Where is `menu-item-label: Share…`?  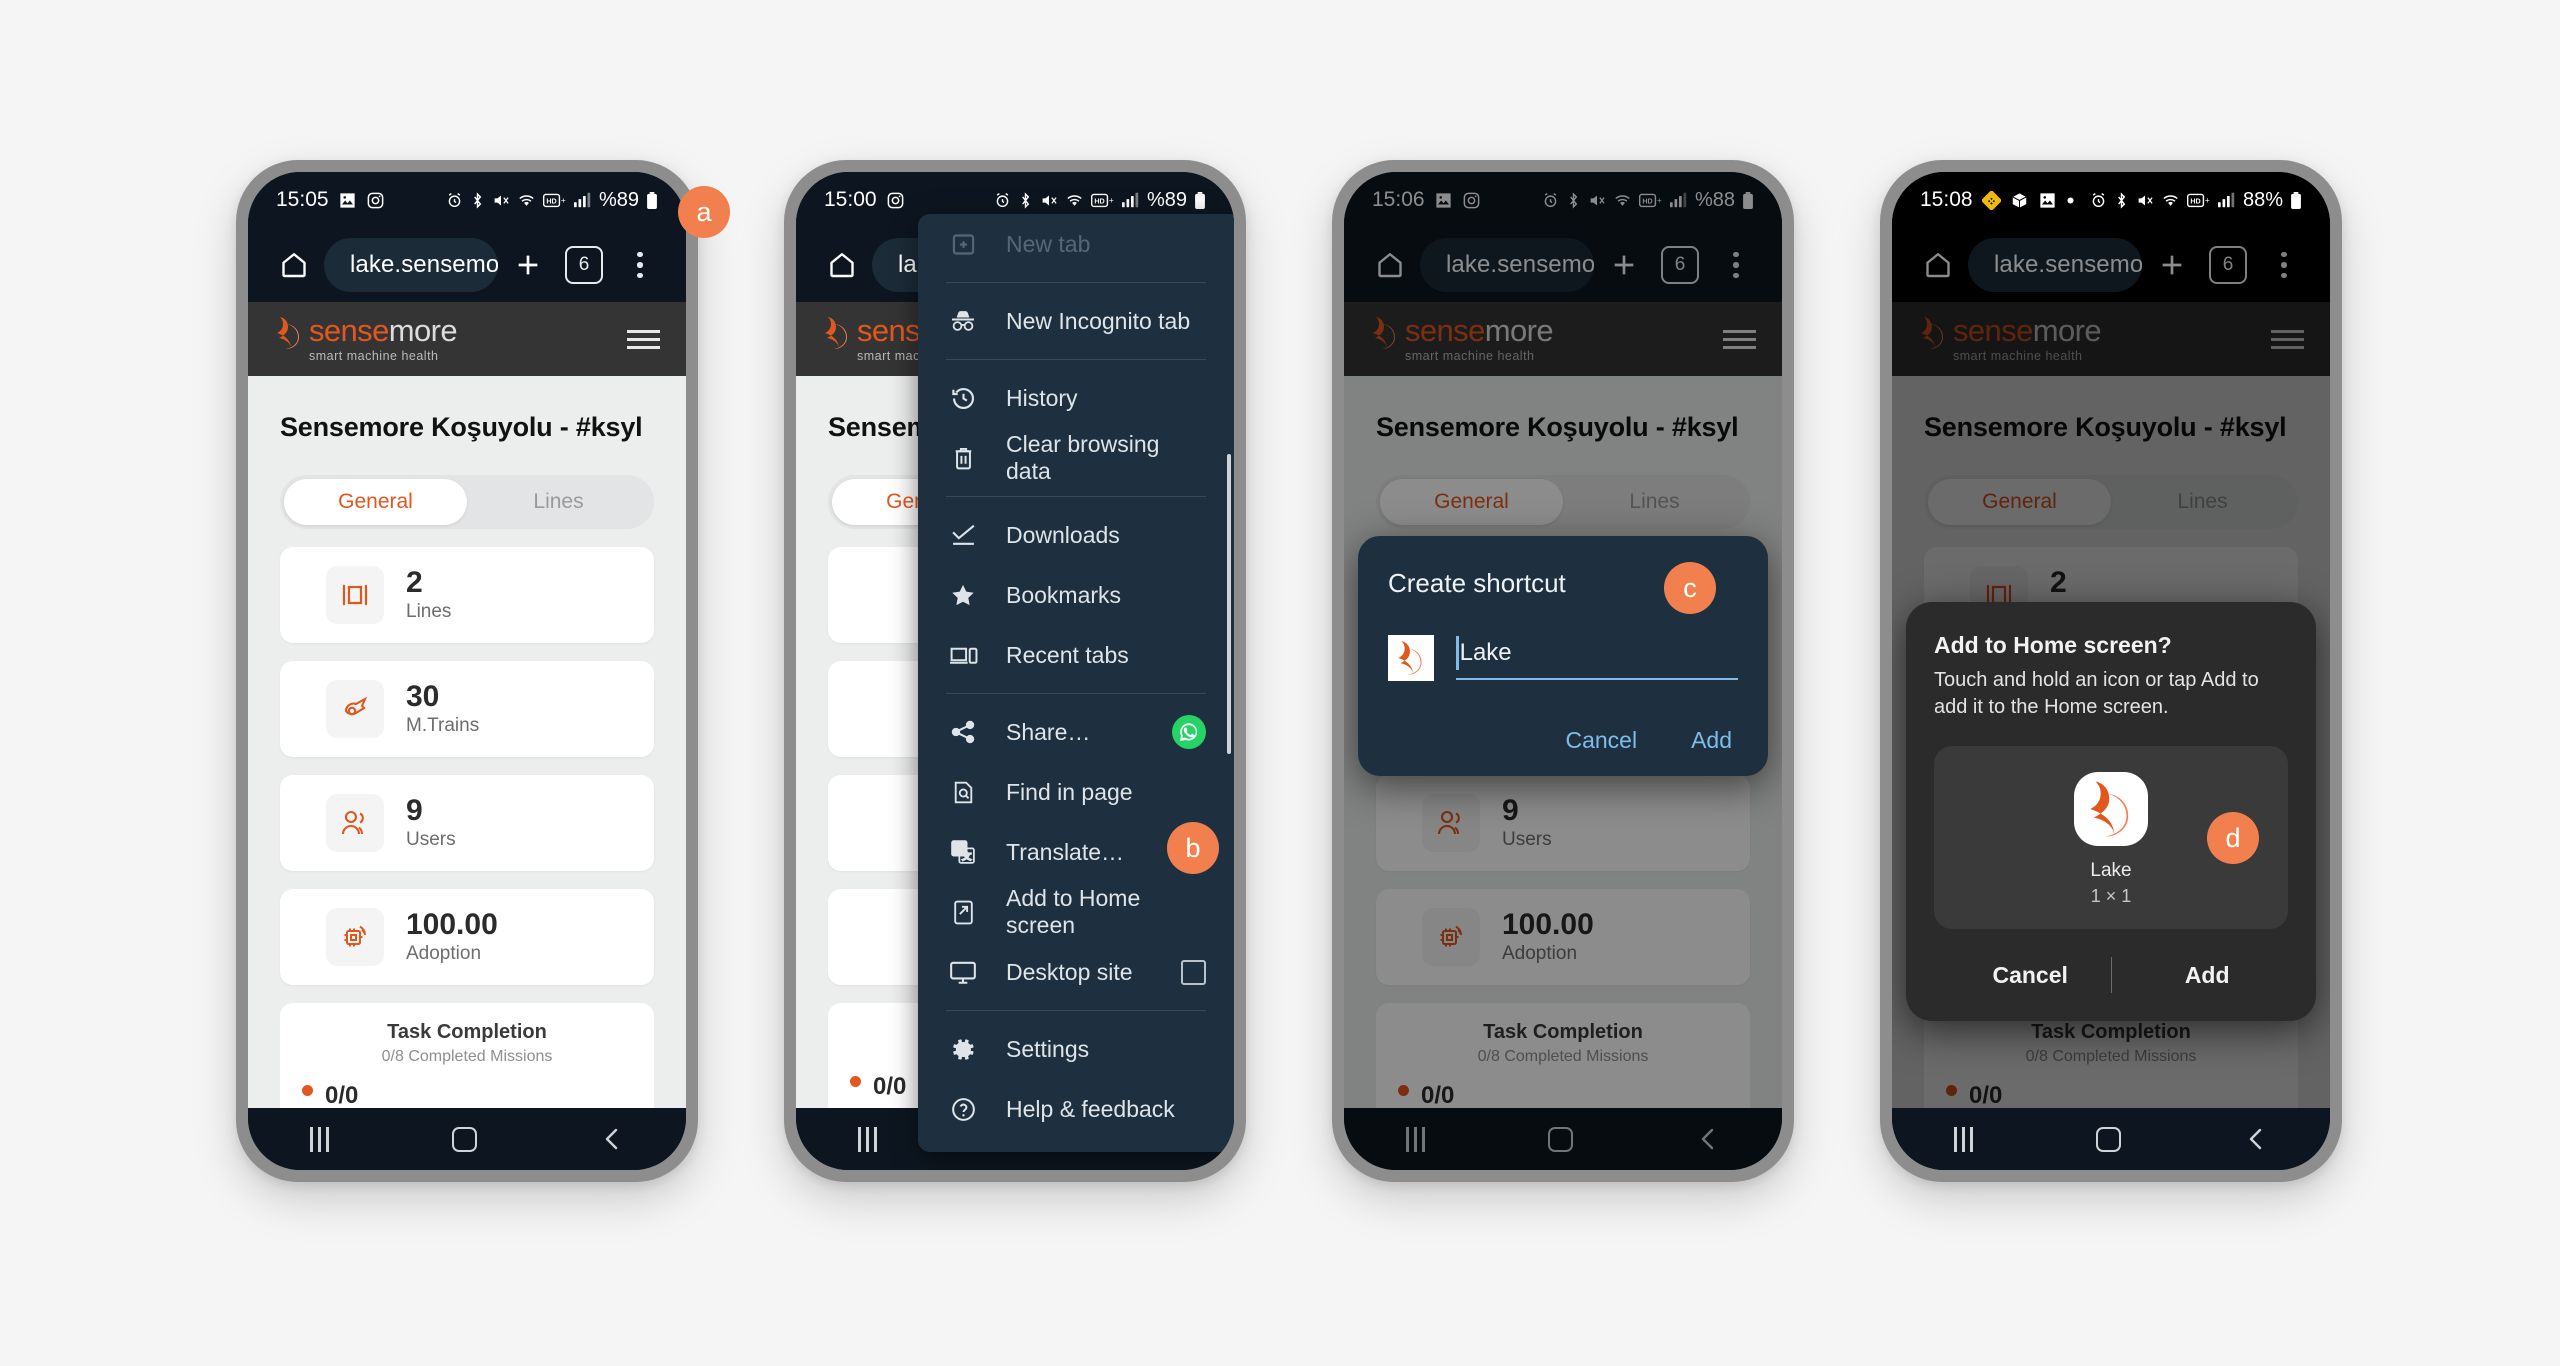 menu-item-label: Share… is located at coordinates (1048, 731).